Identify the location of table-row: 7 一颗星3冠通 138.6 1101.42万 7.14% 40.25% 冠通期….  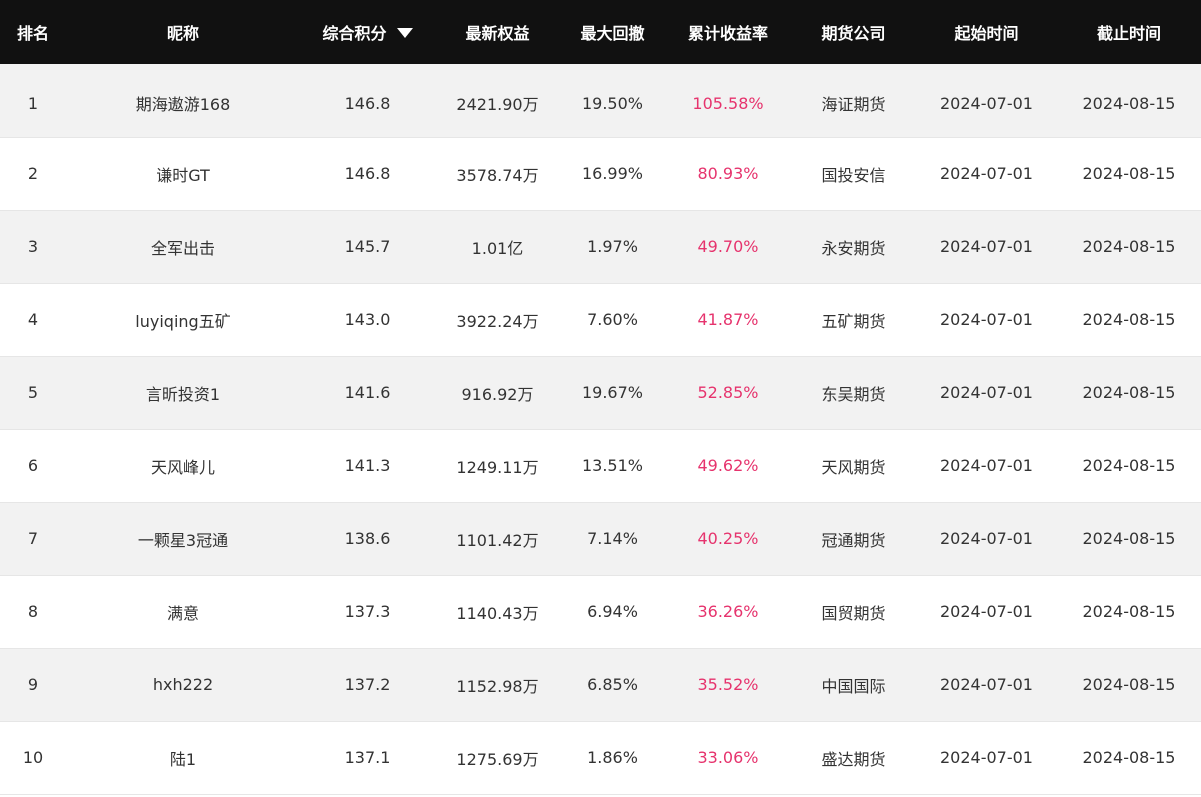
(600, 538).